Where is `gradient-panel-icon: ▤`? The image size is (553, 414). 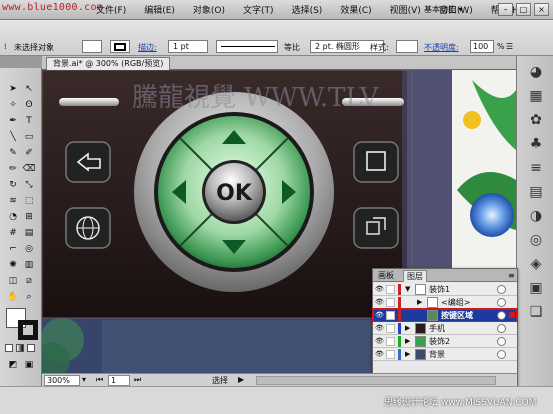 gradient-panel-icon: ▤ is located at coordinates (536, 192).